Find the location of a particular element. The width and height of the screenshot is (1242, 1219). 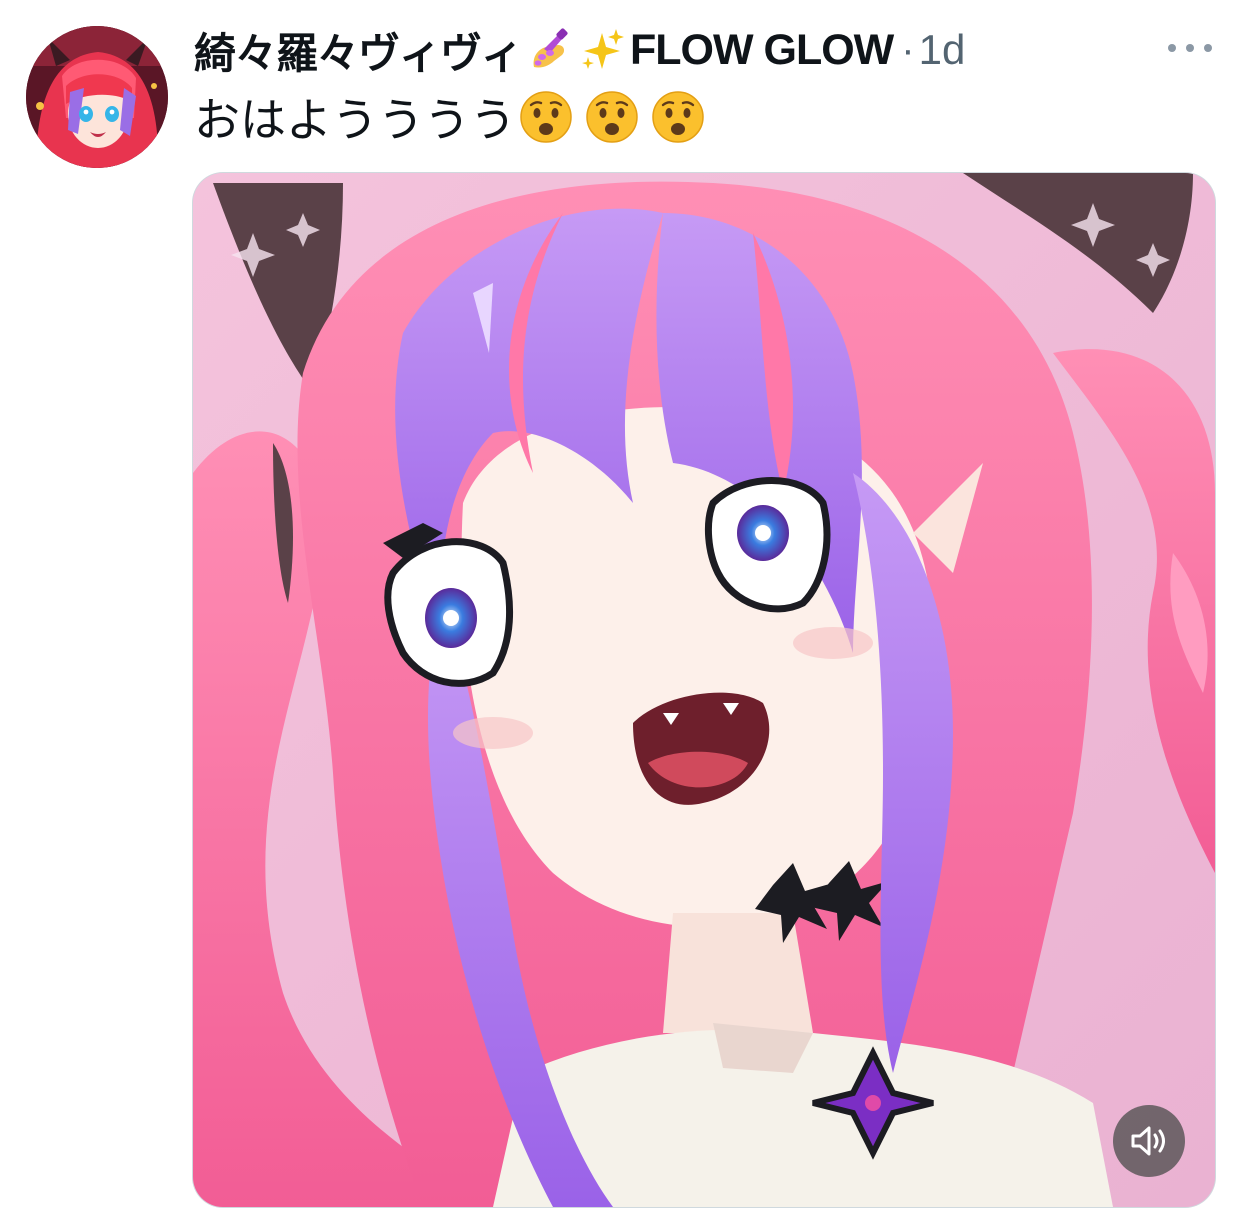

tweet-text-body: おはようううう is located at coordinates (355, 120).